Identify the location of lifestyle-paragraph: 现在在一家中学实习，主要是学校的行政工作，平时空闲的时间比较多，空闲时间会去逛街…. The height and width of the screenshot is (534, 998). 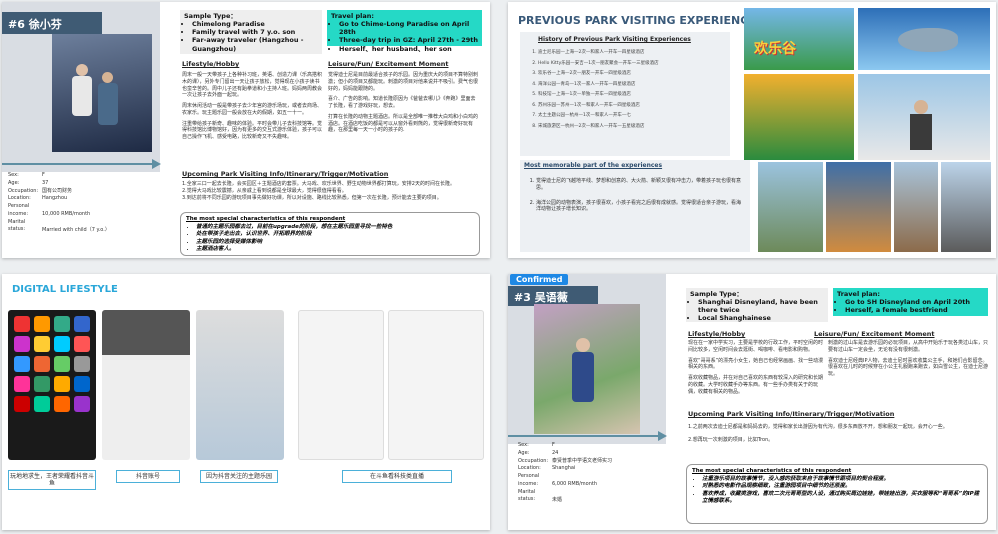
(756, 346).